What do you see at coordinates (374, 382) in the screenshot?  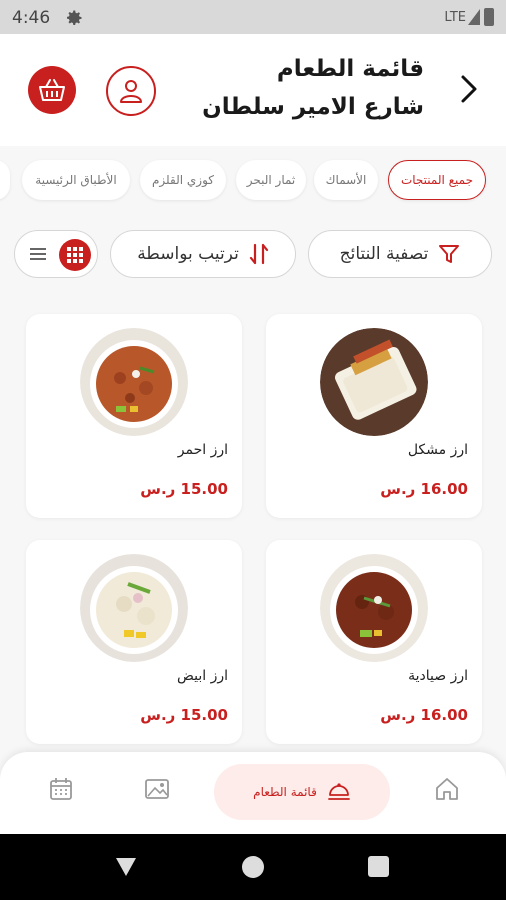 I see `product-image-mixed-rice` at bounding box center [374, 382].